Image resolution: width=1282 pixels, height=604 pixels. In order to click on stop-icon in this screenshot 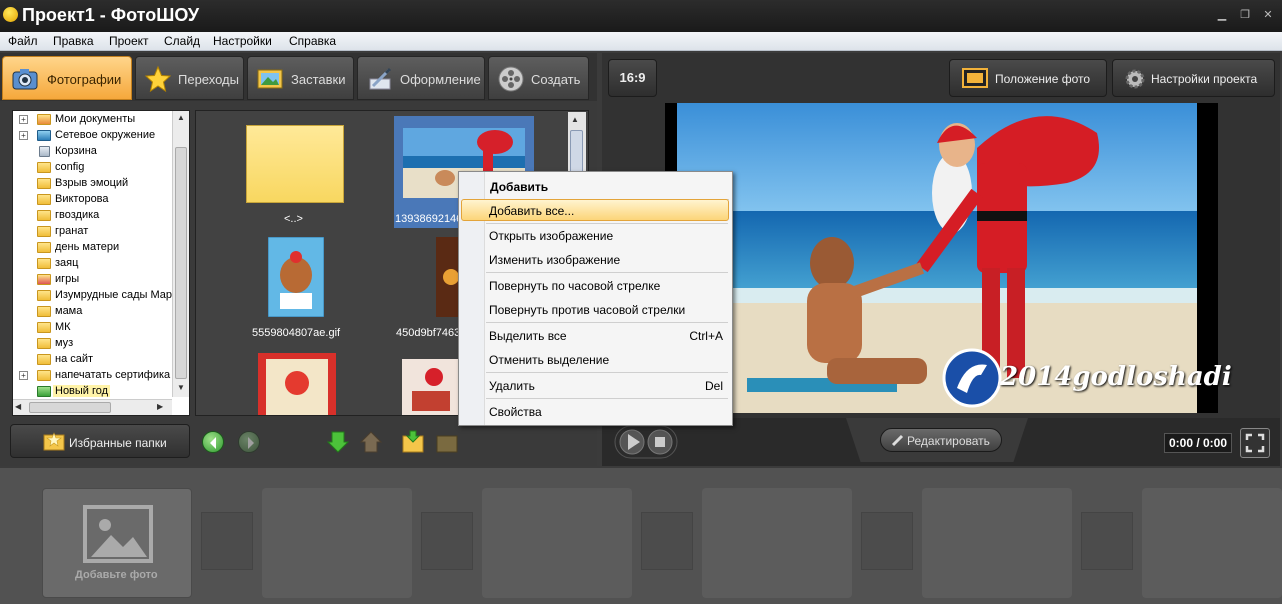, I will do `click(660, 442)`.